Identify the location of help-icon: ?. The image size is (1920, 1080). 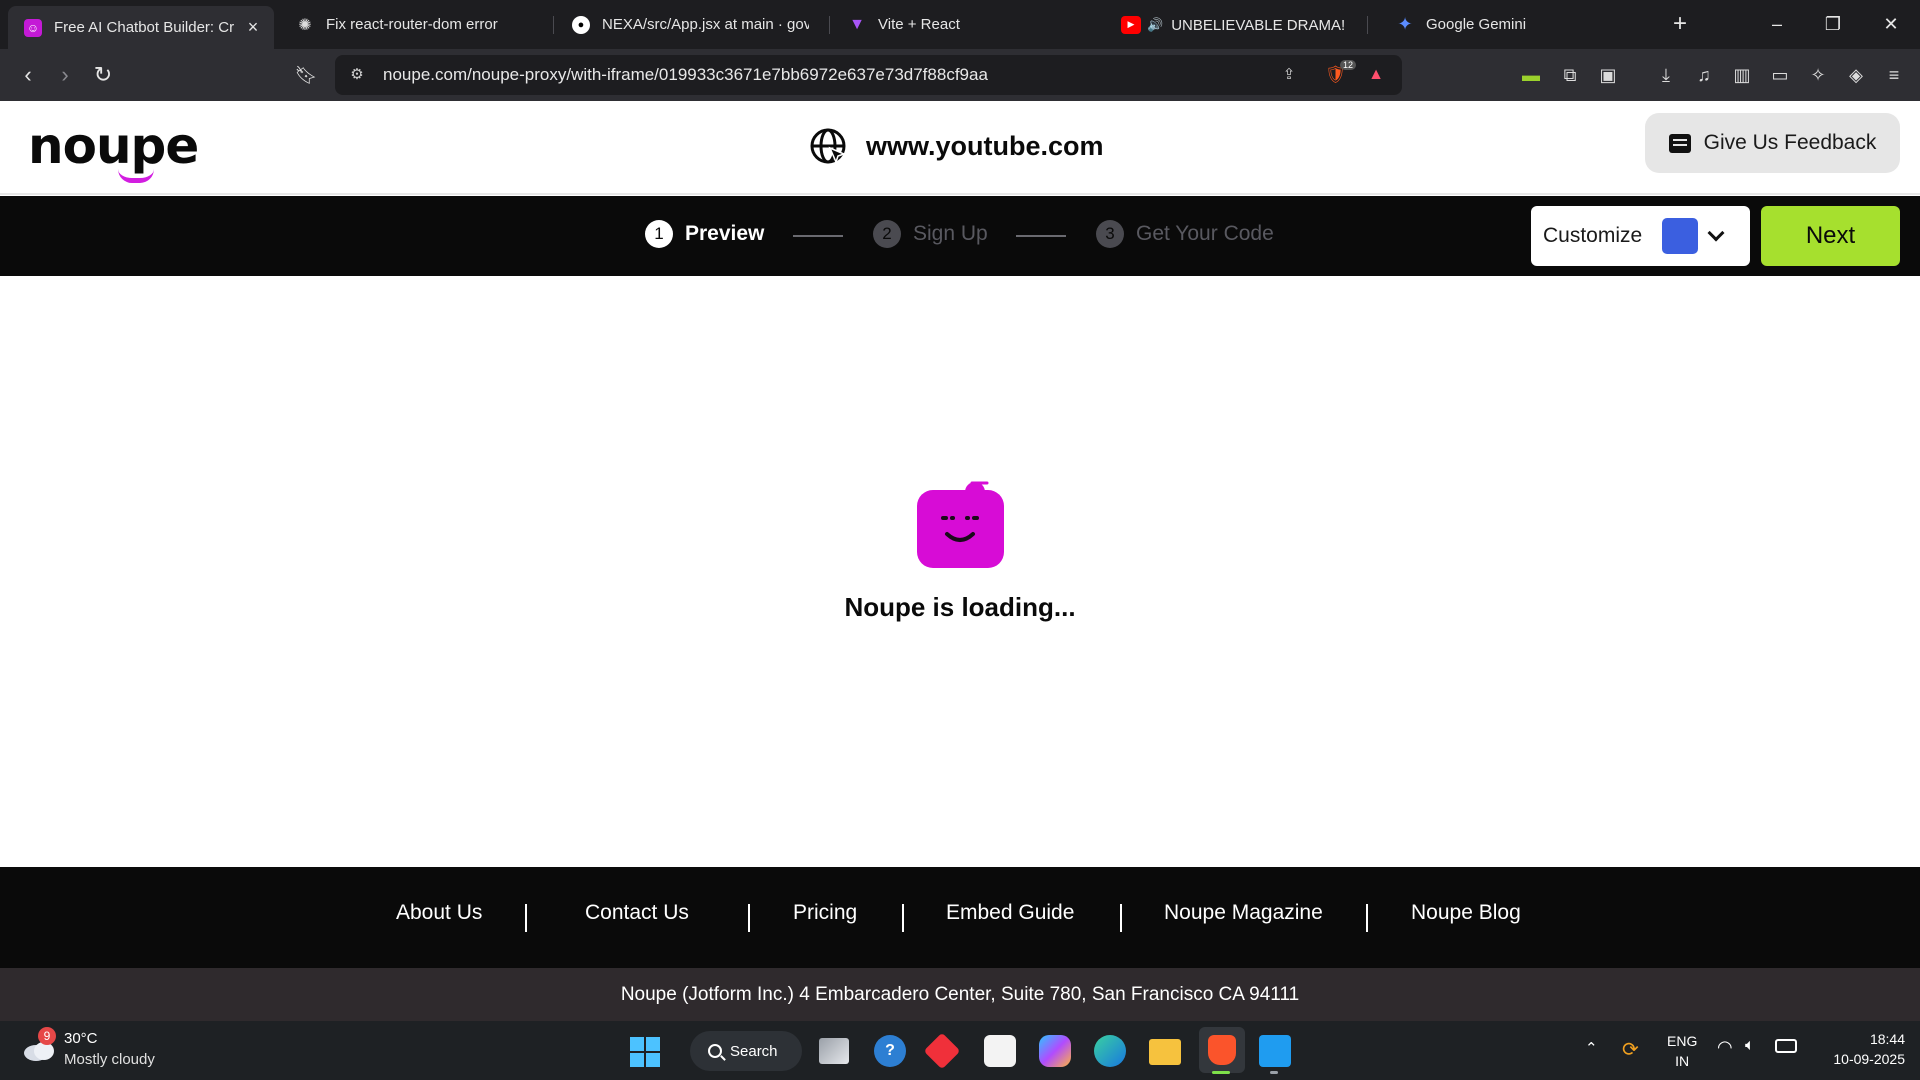
(890, 1051).